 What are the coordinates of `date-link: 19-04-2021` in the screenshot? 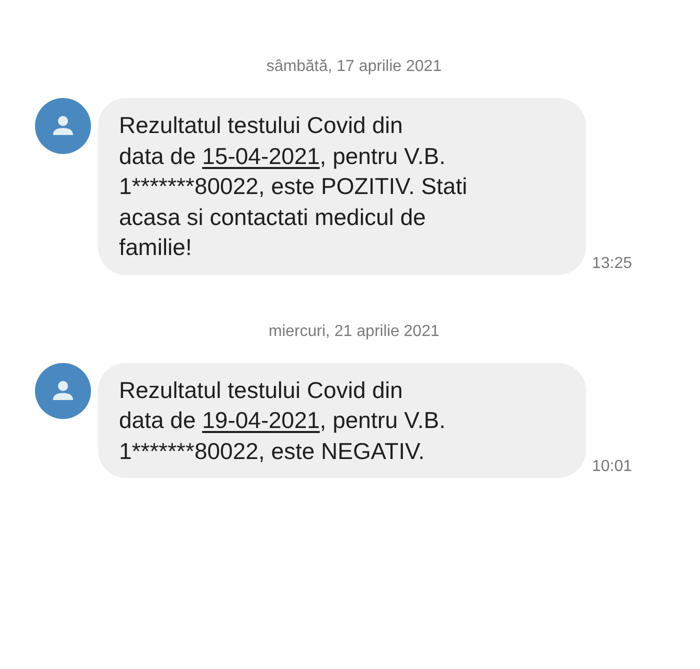 It's located at (261, 420).